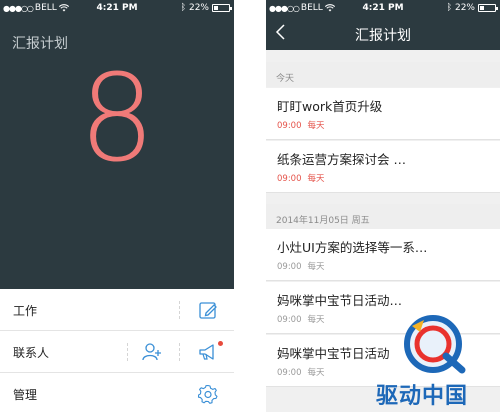 Image resolution: width=500 pixels, height=412 pixels. I want to click on list-item: 纸条运营方案探讨会 … 09:00 每天, so click(383, 167).